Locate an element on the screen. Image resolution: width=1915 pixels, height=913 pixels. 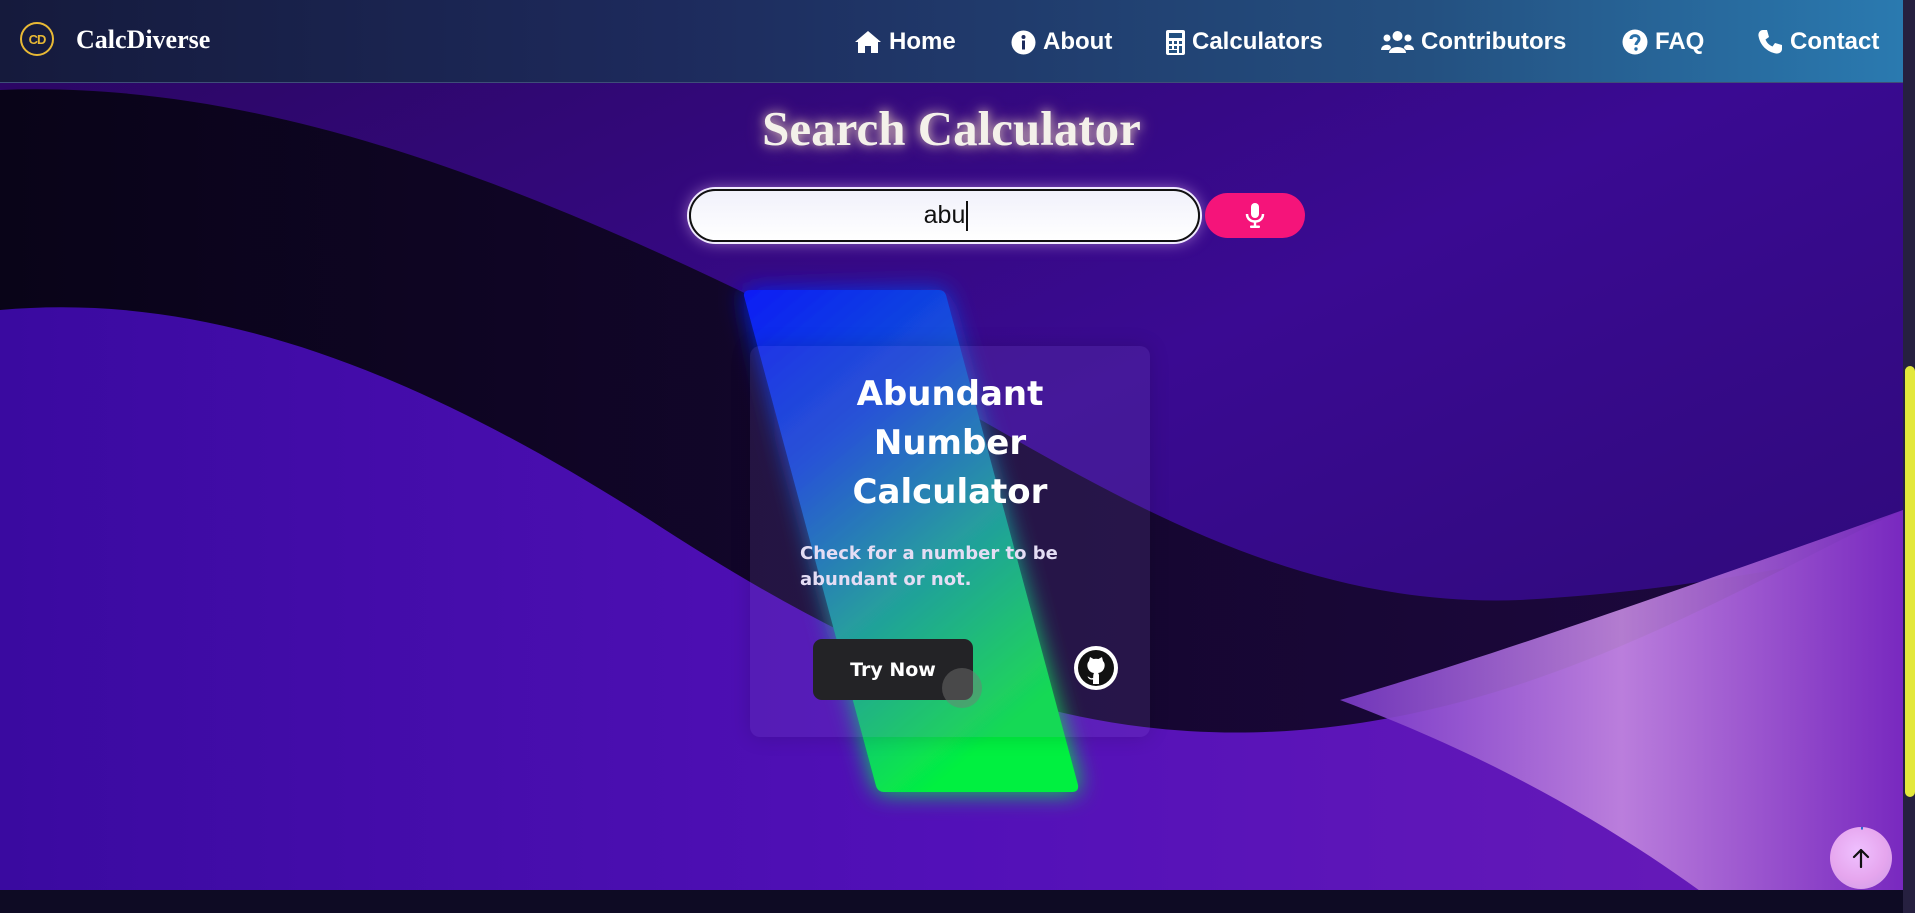
microphone-icon is located at coordinates (1255, 215).